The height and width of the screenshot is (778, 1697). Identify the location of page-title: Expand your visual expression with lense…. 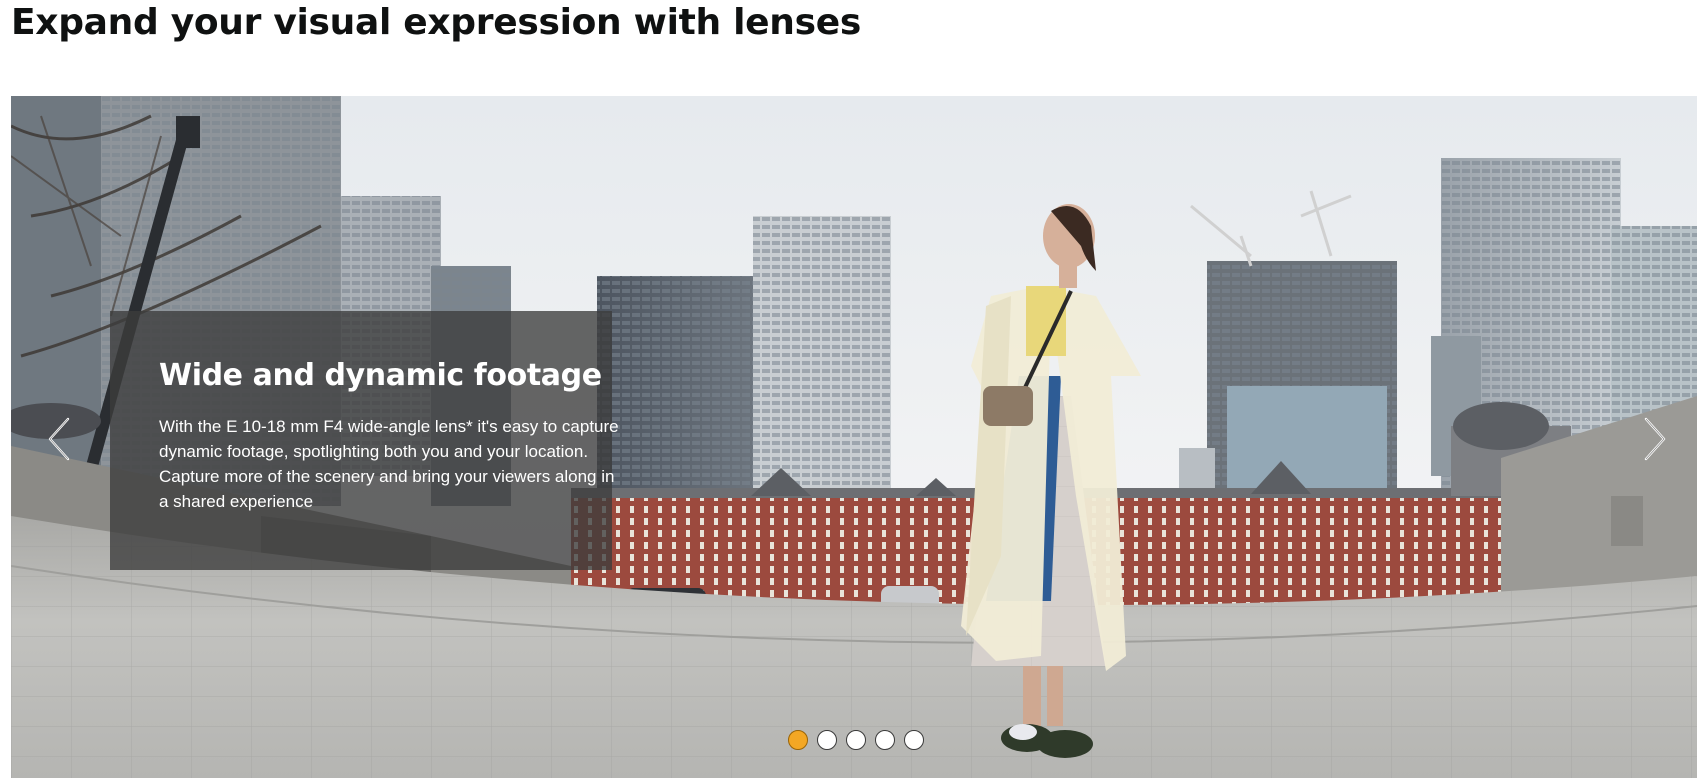
(436, 22).